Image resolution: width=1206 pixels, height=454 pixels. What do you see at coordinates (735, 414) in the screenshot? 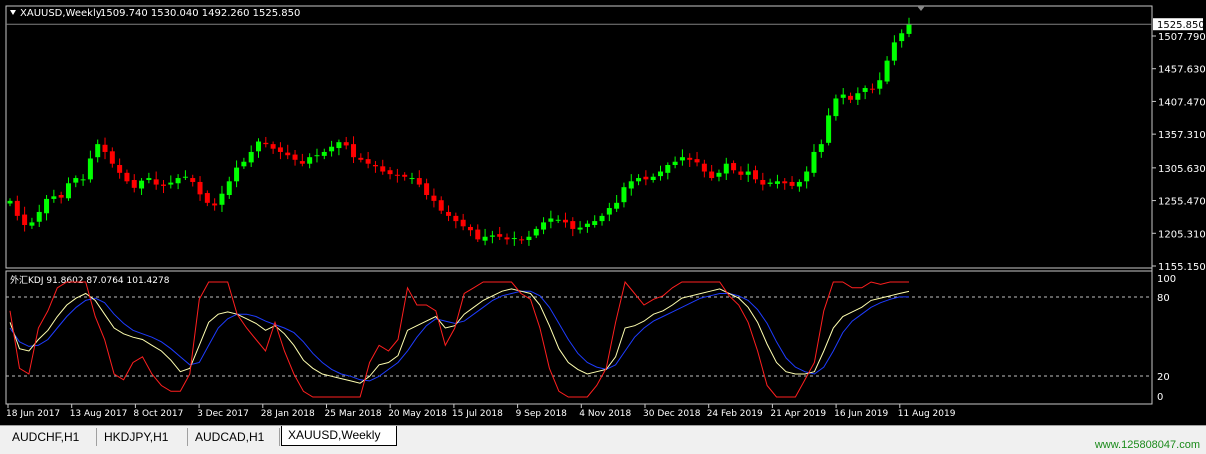
I see `time-label: 24 Feb 2019` at bounding box center [735, 414].